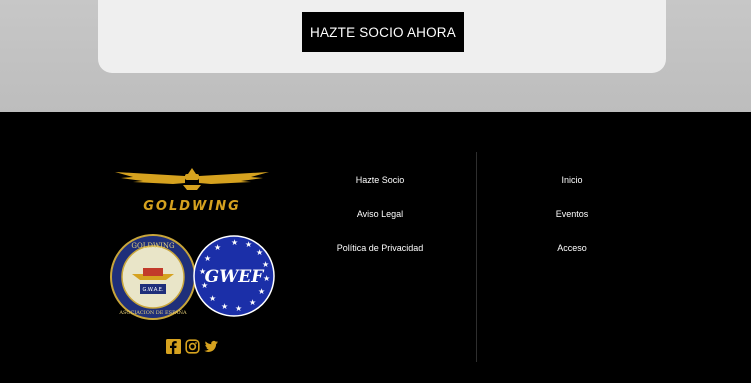  I want to click on club-badge: G.W.A.E. GOLDWING ASOCIACION DE ESPAÑA, so click(153, 277).